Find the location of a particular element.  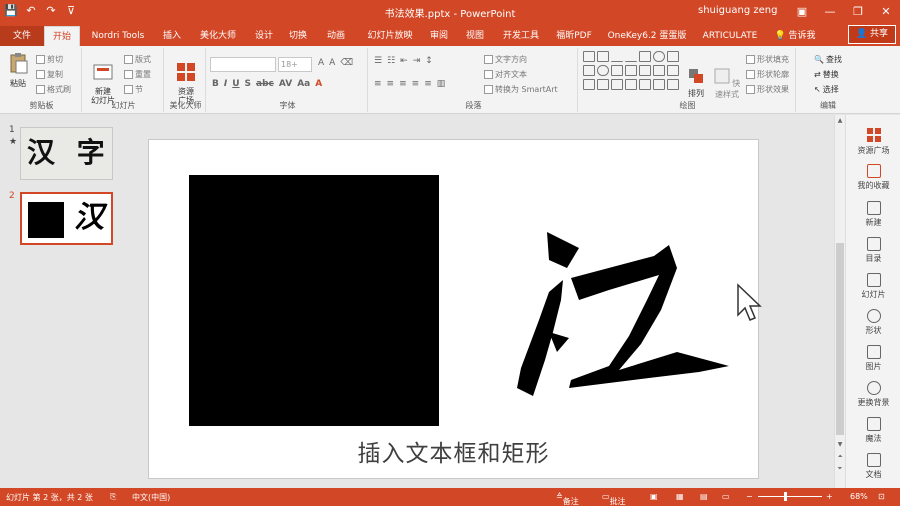

calligraphy-glyph: 汉 is located at coordinates (624, 320).